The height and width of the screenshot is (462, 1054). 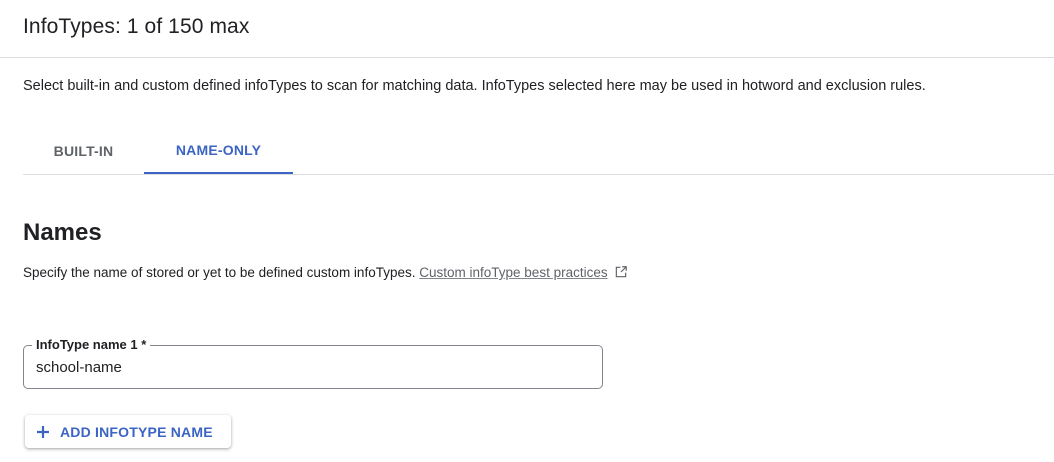 I want to click on panel-header: InfoTypes: 1 of 150 max, so click(x=527, y=29).